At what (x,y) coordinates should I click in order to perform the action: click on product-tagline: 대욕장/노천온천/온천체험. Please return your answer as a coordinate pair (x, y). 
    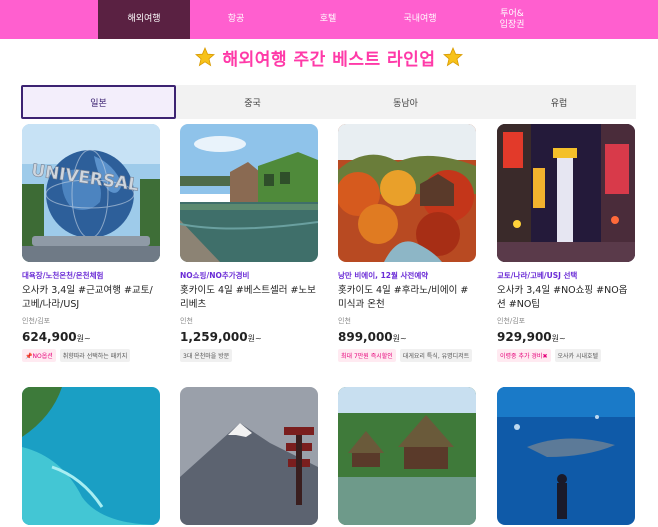
    Looking at the image, I should click on (63, 275).